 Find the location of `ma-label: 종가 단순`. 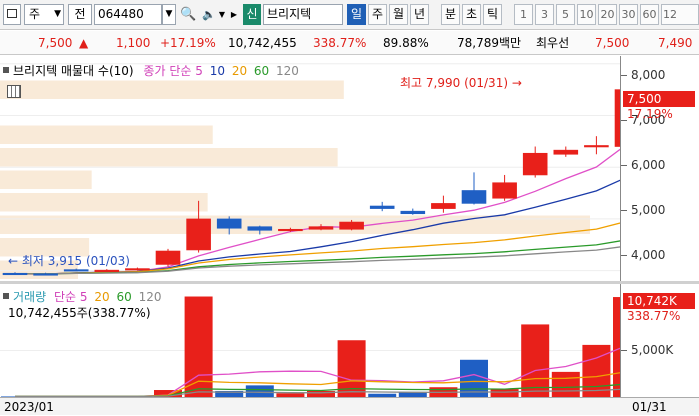

ma-label: 종가 단순 is located at coordinates (167, 71).